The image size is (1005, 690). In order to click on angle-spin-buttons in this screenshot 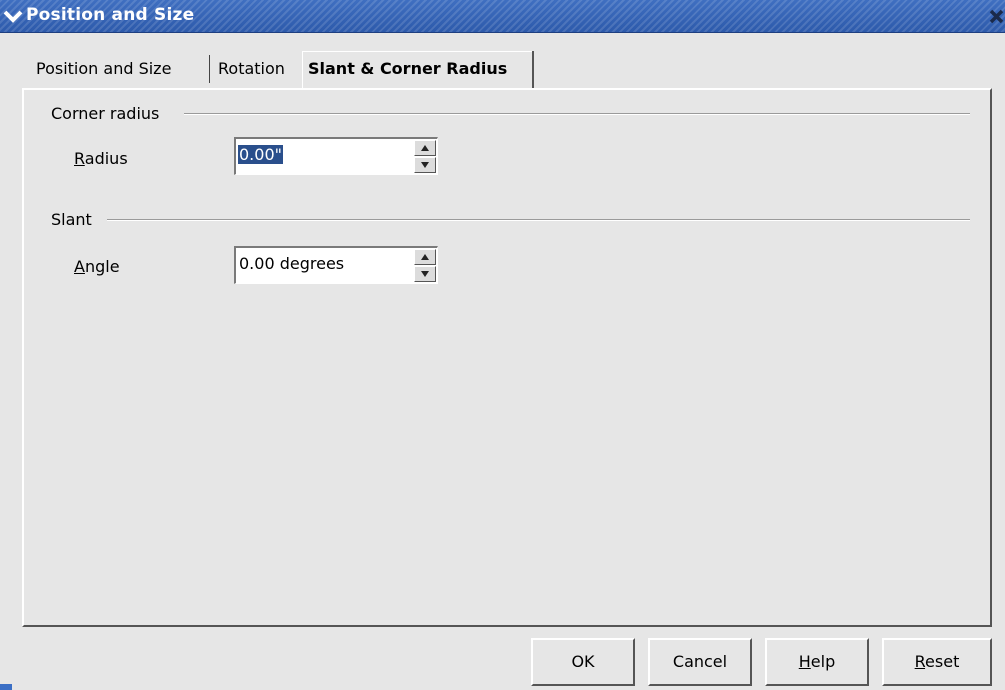, I will do `click(425, 265)`.